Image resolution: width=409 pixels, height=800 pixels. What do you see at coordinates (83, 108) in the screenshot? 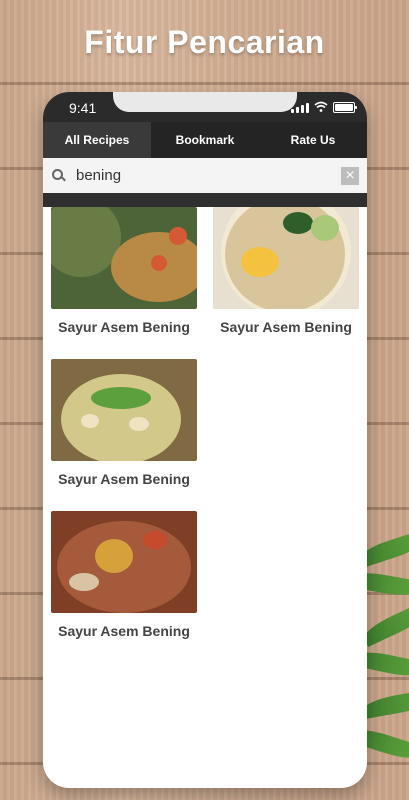
I see `status-time: 9:41` at bounding box center [83, 108].